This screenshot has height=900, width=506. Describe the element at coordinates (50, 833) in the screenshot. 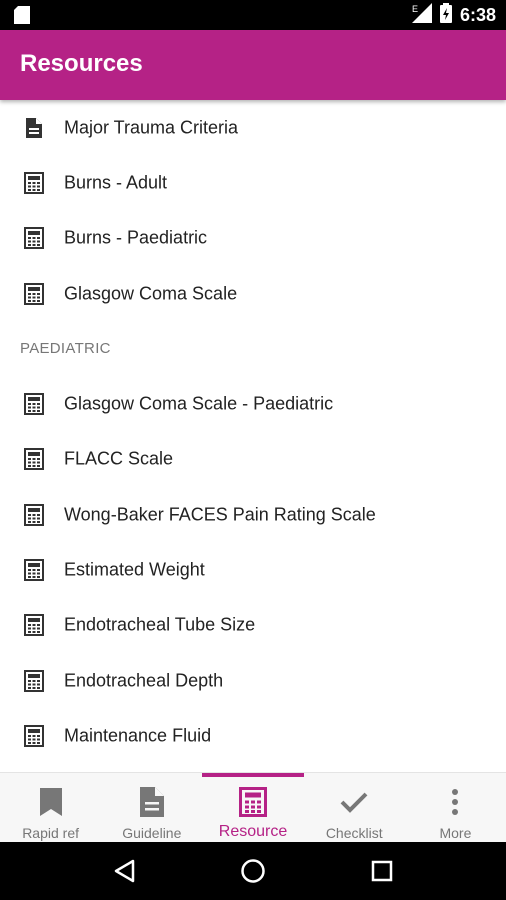

I see `tab-label: Rapid ref` at that location.